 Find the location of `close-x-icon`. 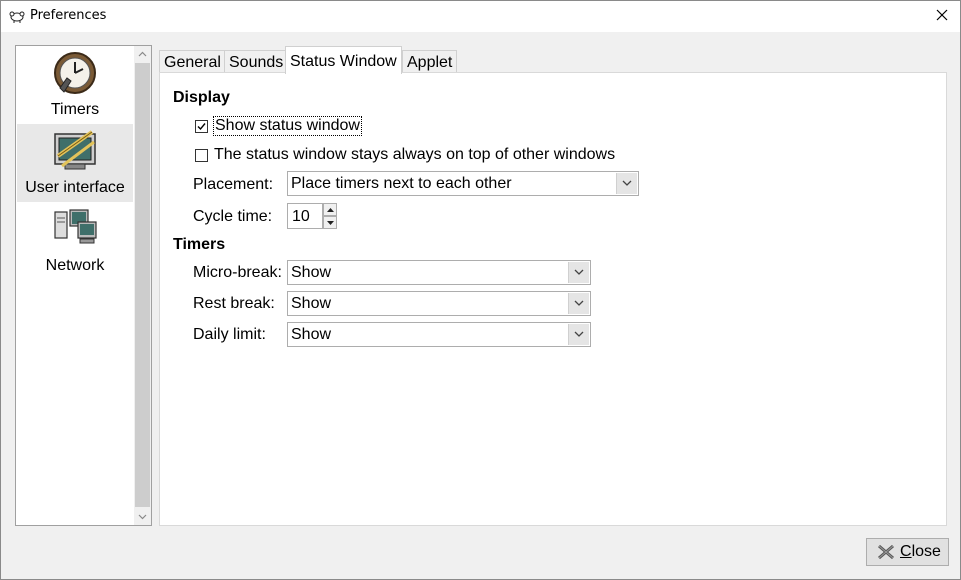

close-x-icon is located at coordinates (886, 554).